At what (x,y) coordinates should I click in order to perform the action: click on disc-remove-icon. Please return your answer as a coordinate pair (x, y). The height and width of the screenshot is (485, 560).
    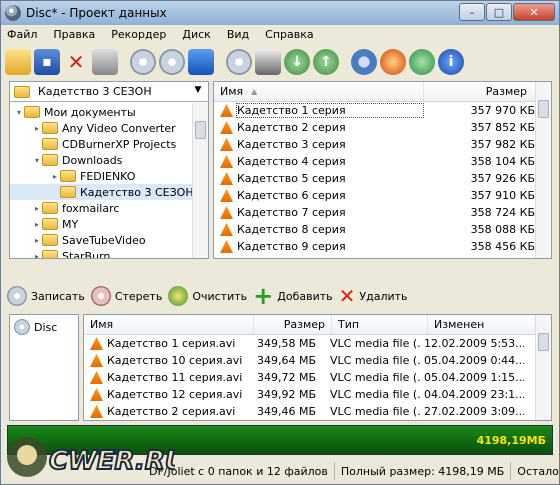
    Looking at the image, I should click on (143, 62).